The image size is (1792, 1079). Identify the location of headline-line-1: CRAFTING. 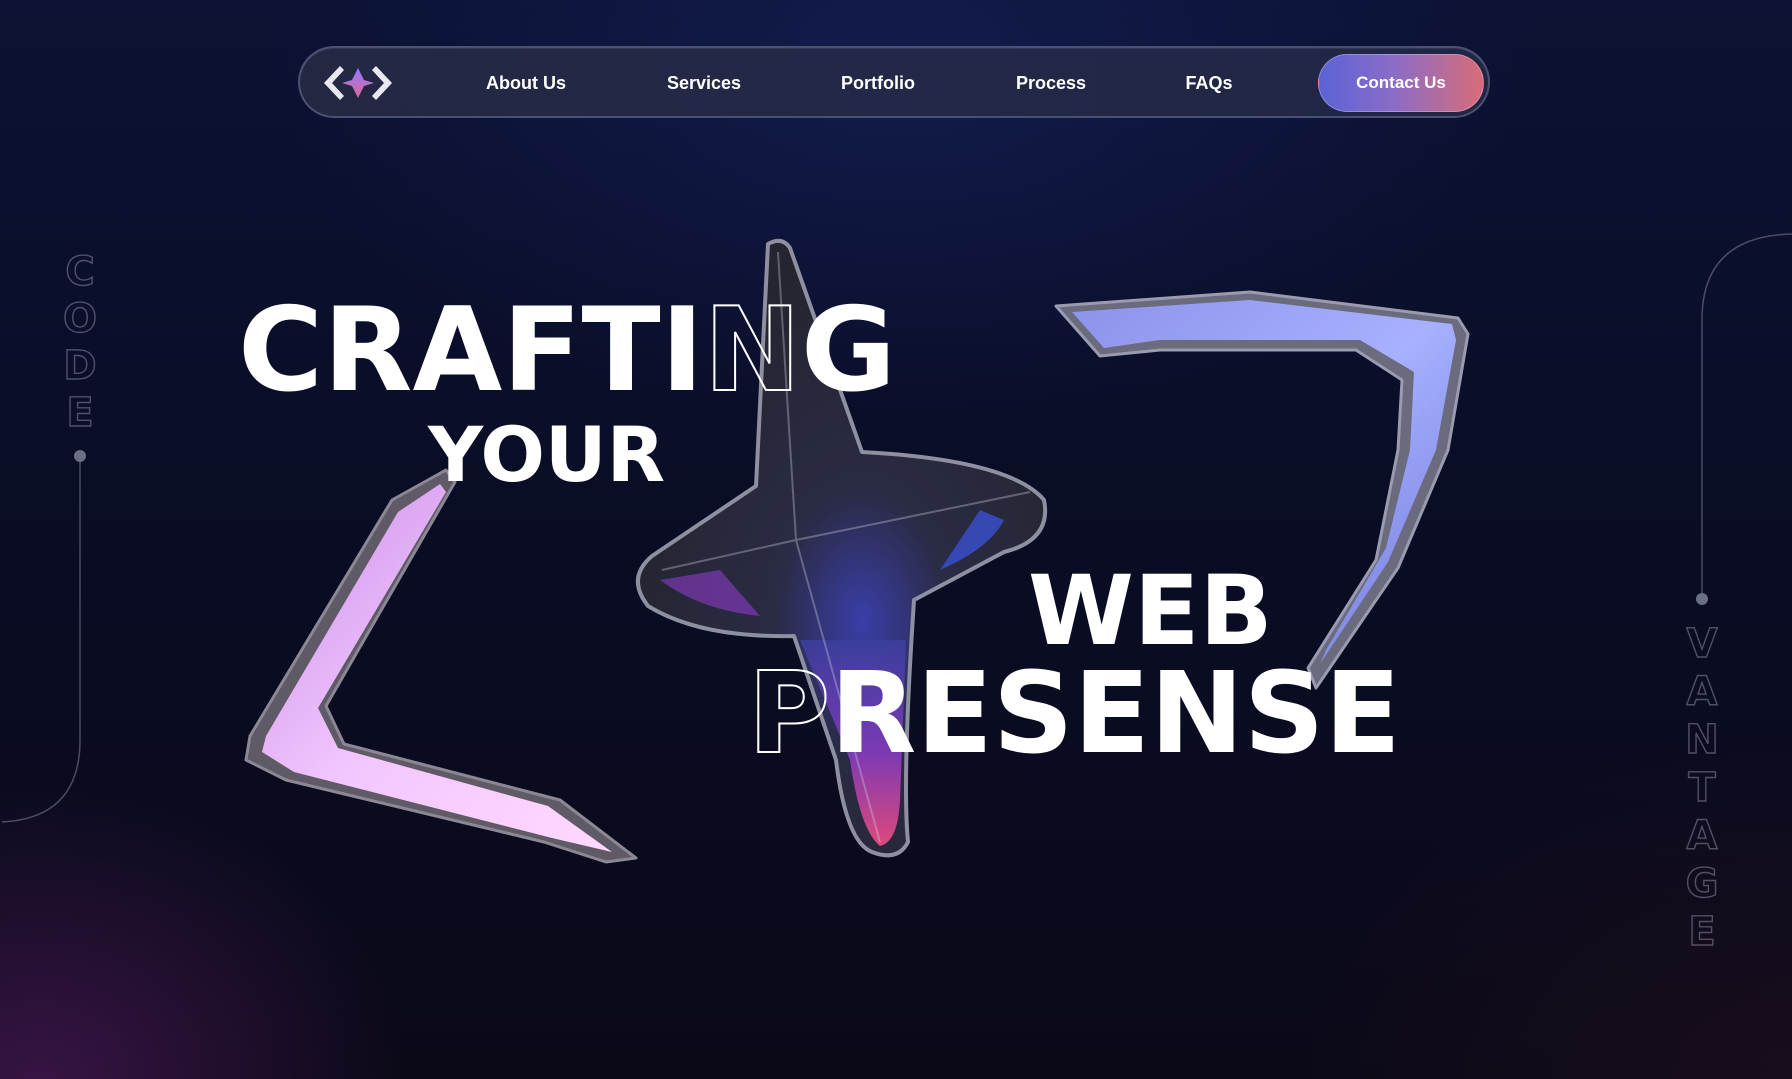
(567, 350).